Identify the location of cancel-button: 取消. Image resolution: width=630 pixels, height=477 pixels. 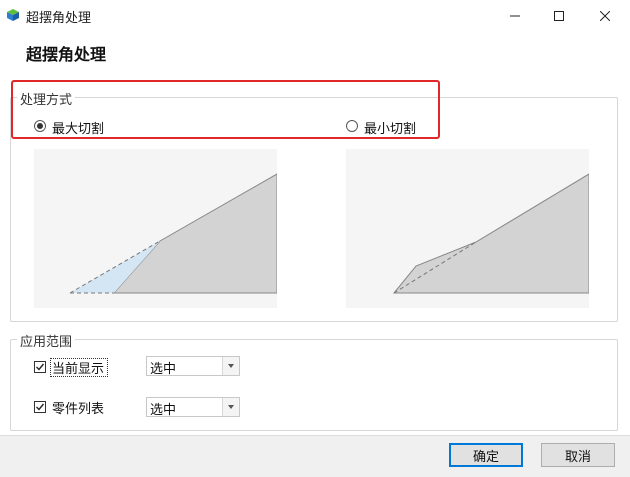
(578, 455).